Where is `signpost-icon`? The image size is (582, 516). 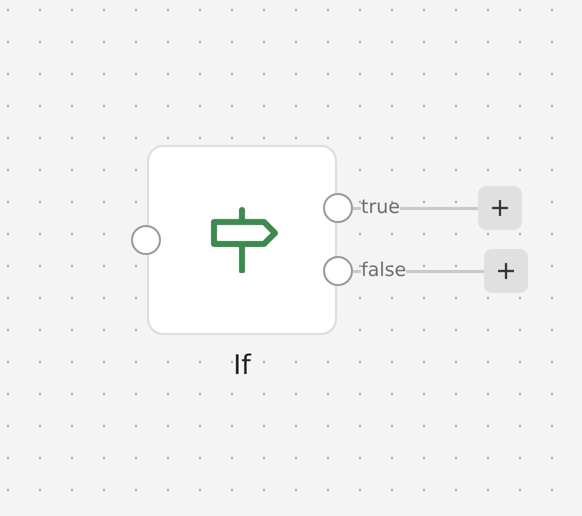 signpost-icon is located at coordinates (243, 240).